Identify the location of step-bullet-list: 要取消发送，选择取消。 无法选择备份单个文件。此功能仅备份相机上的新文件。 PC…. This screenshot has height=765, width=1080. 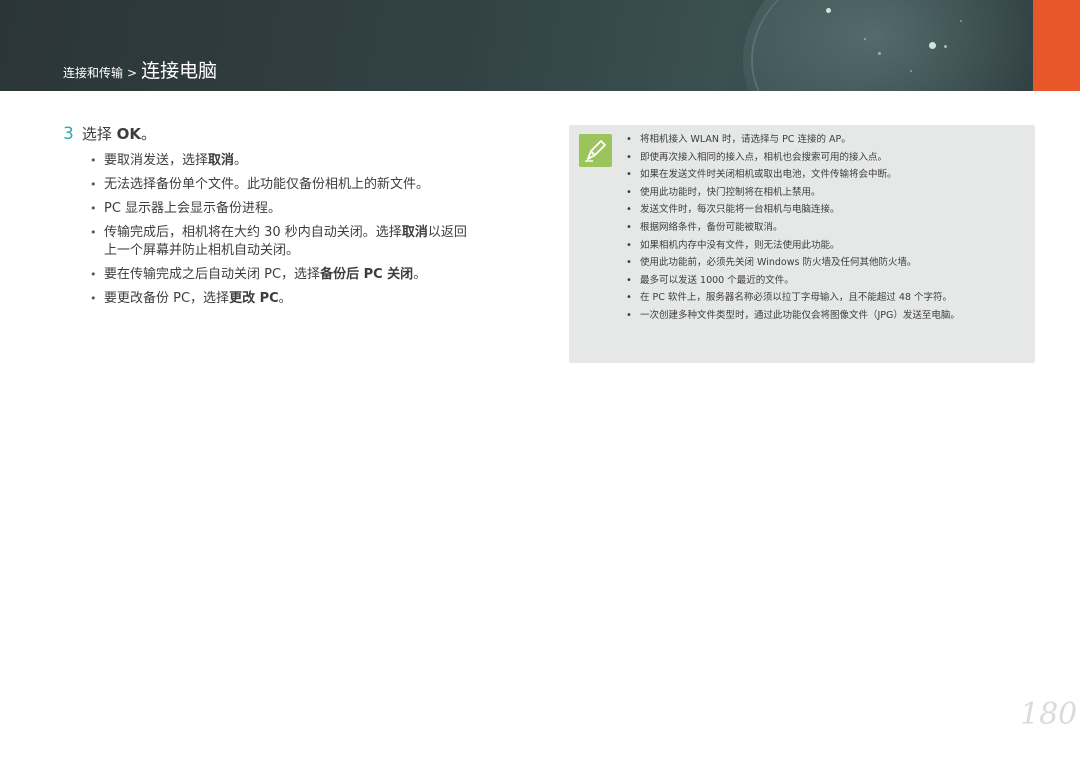
(310, 233).